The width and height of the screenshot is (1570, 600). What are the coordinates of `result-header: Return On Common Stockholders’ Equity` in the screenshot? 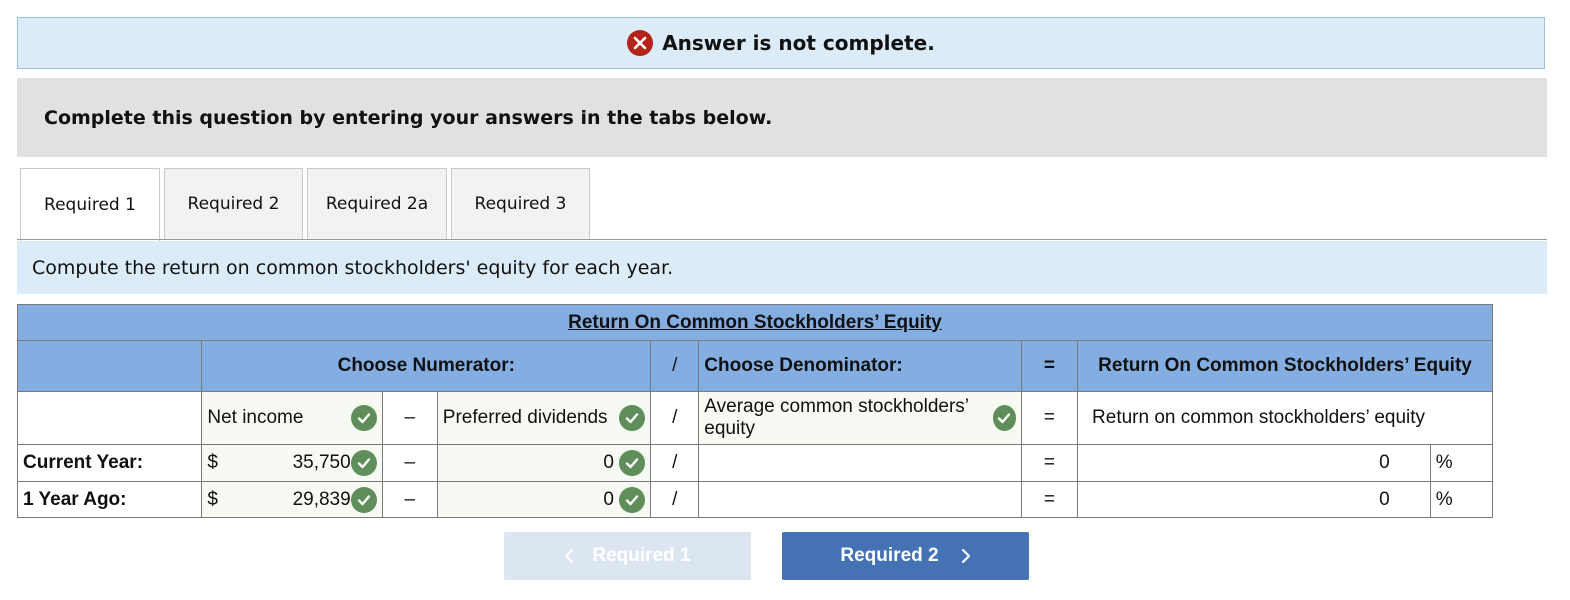 It's located at (1285, 366).